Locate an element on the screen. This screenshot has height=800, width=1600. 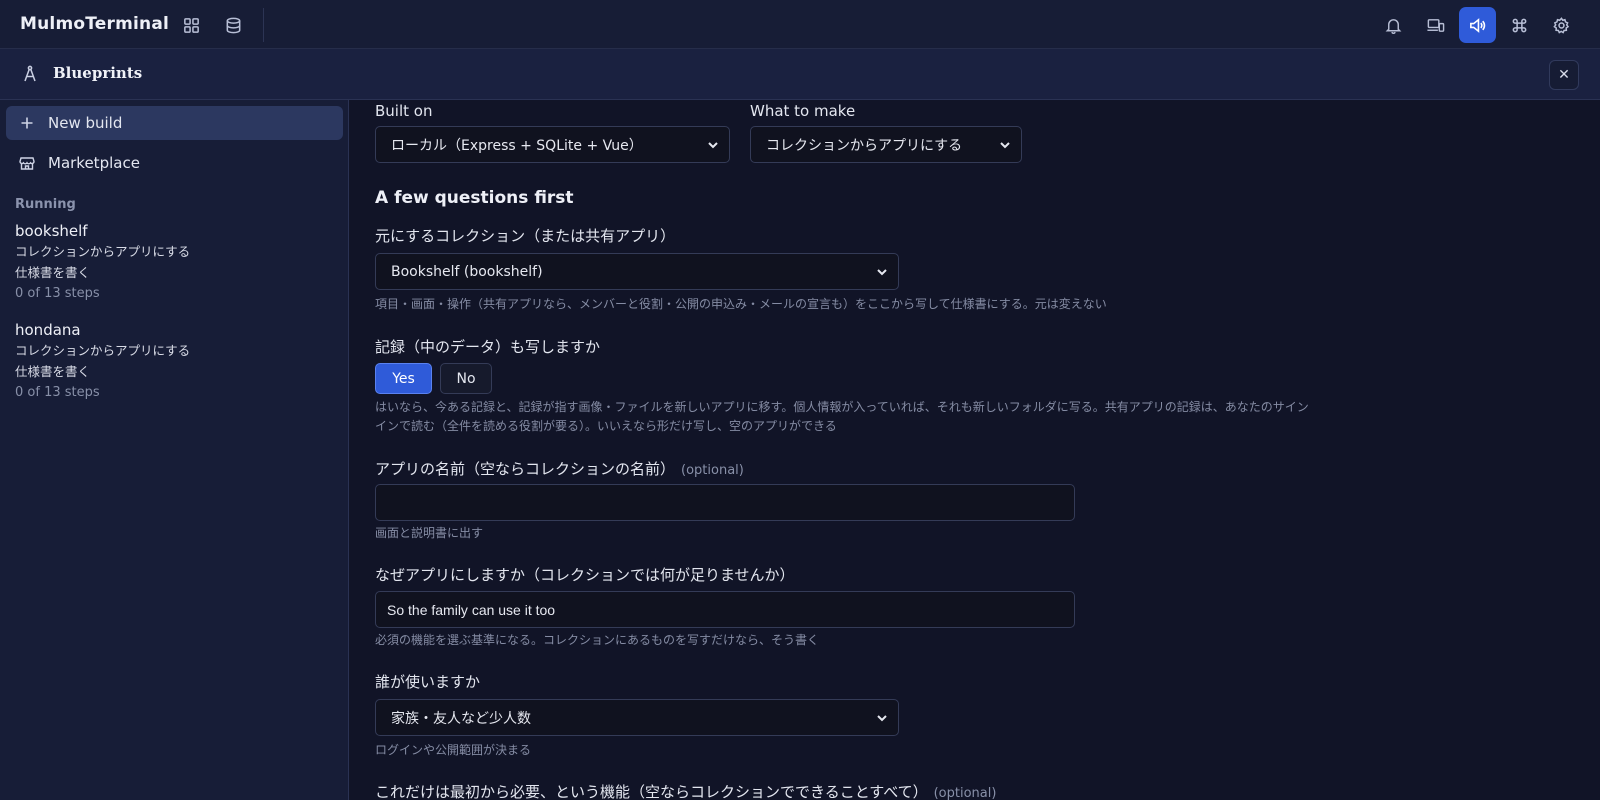
why-app-input: So the family can use it too is located at coordinates (725, 609).